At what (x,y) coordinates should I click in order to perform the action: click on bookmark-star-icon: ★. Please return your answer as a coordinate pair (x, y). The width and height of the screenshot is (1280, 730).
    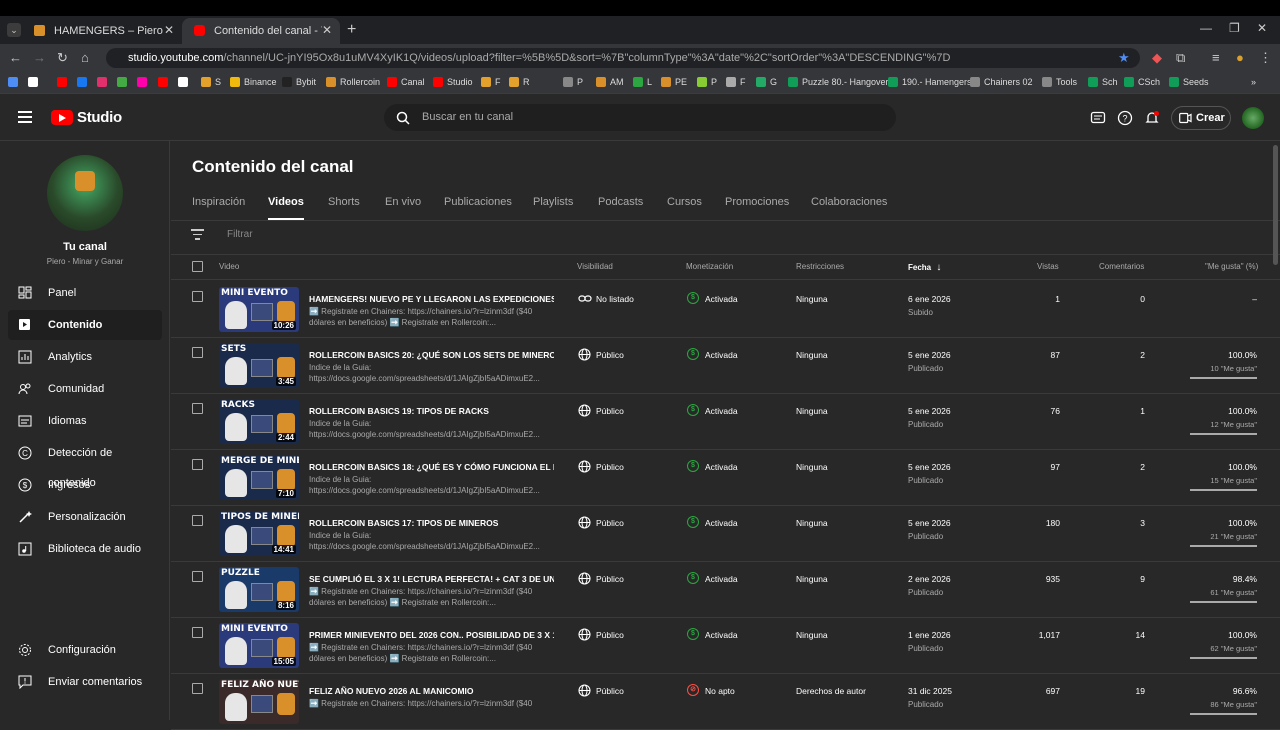
    Looking at the image, I should click on (1124, 58).